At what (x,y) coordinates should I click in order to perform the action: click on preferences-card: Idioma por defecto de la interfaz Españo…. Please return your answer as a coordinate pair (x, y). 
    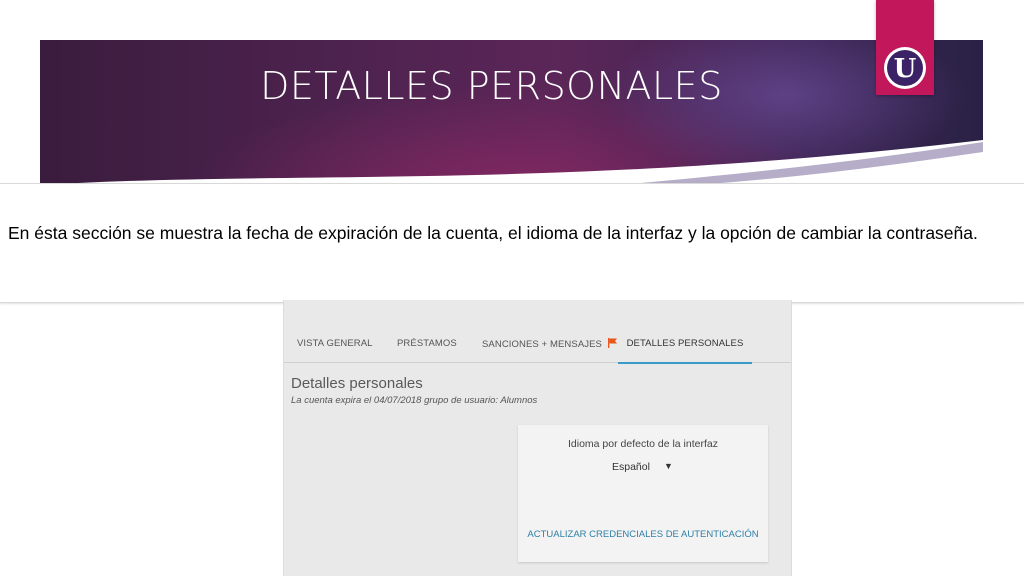
    Looking at the image, I should click on (643, 493).